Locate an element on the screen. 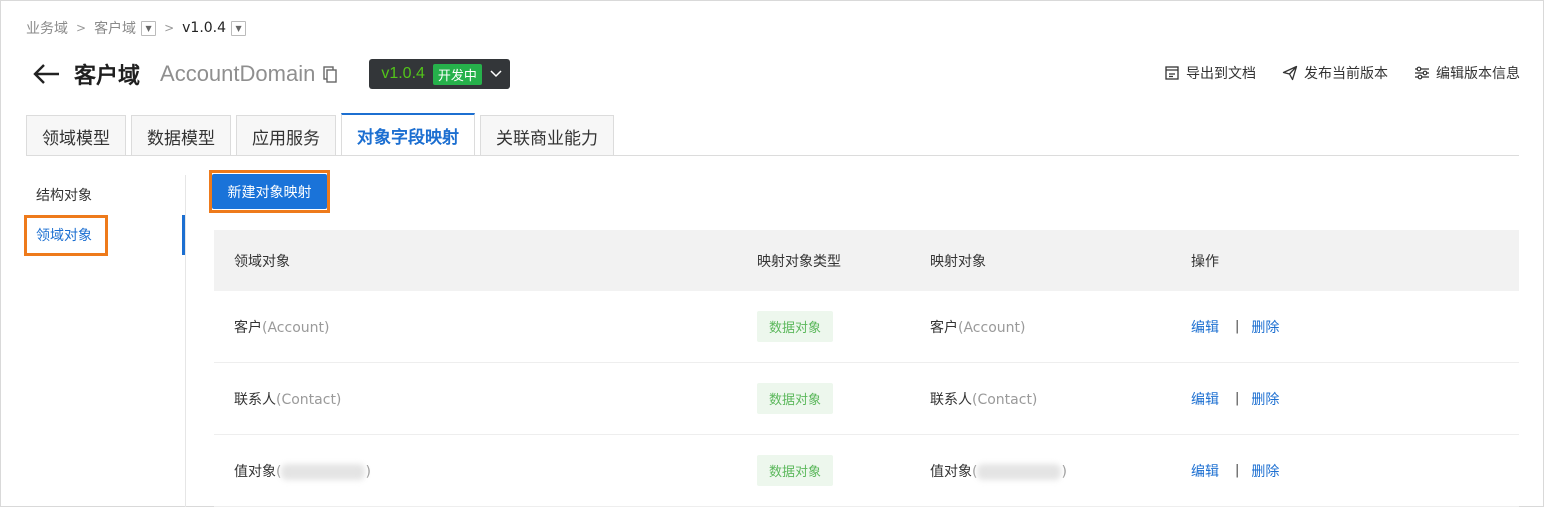  arrow-left-icon is located at coordinates (47, 74).